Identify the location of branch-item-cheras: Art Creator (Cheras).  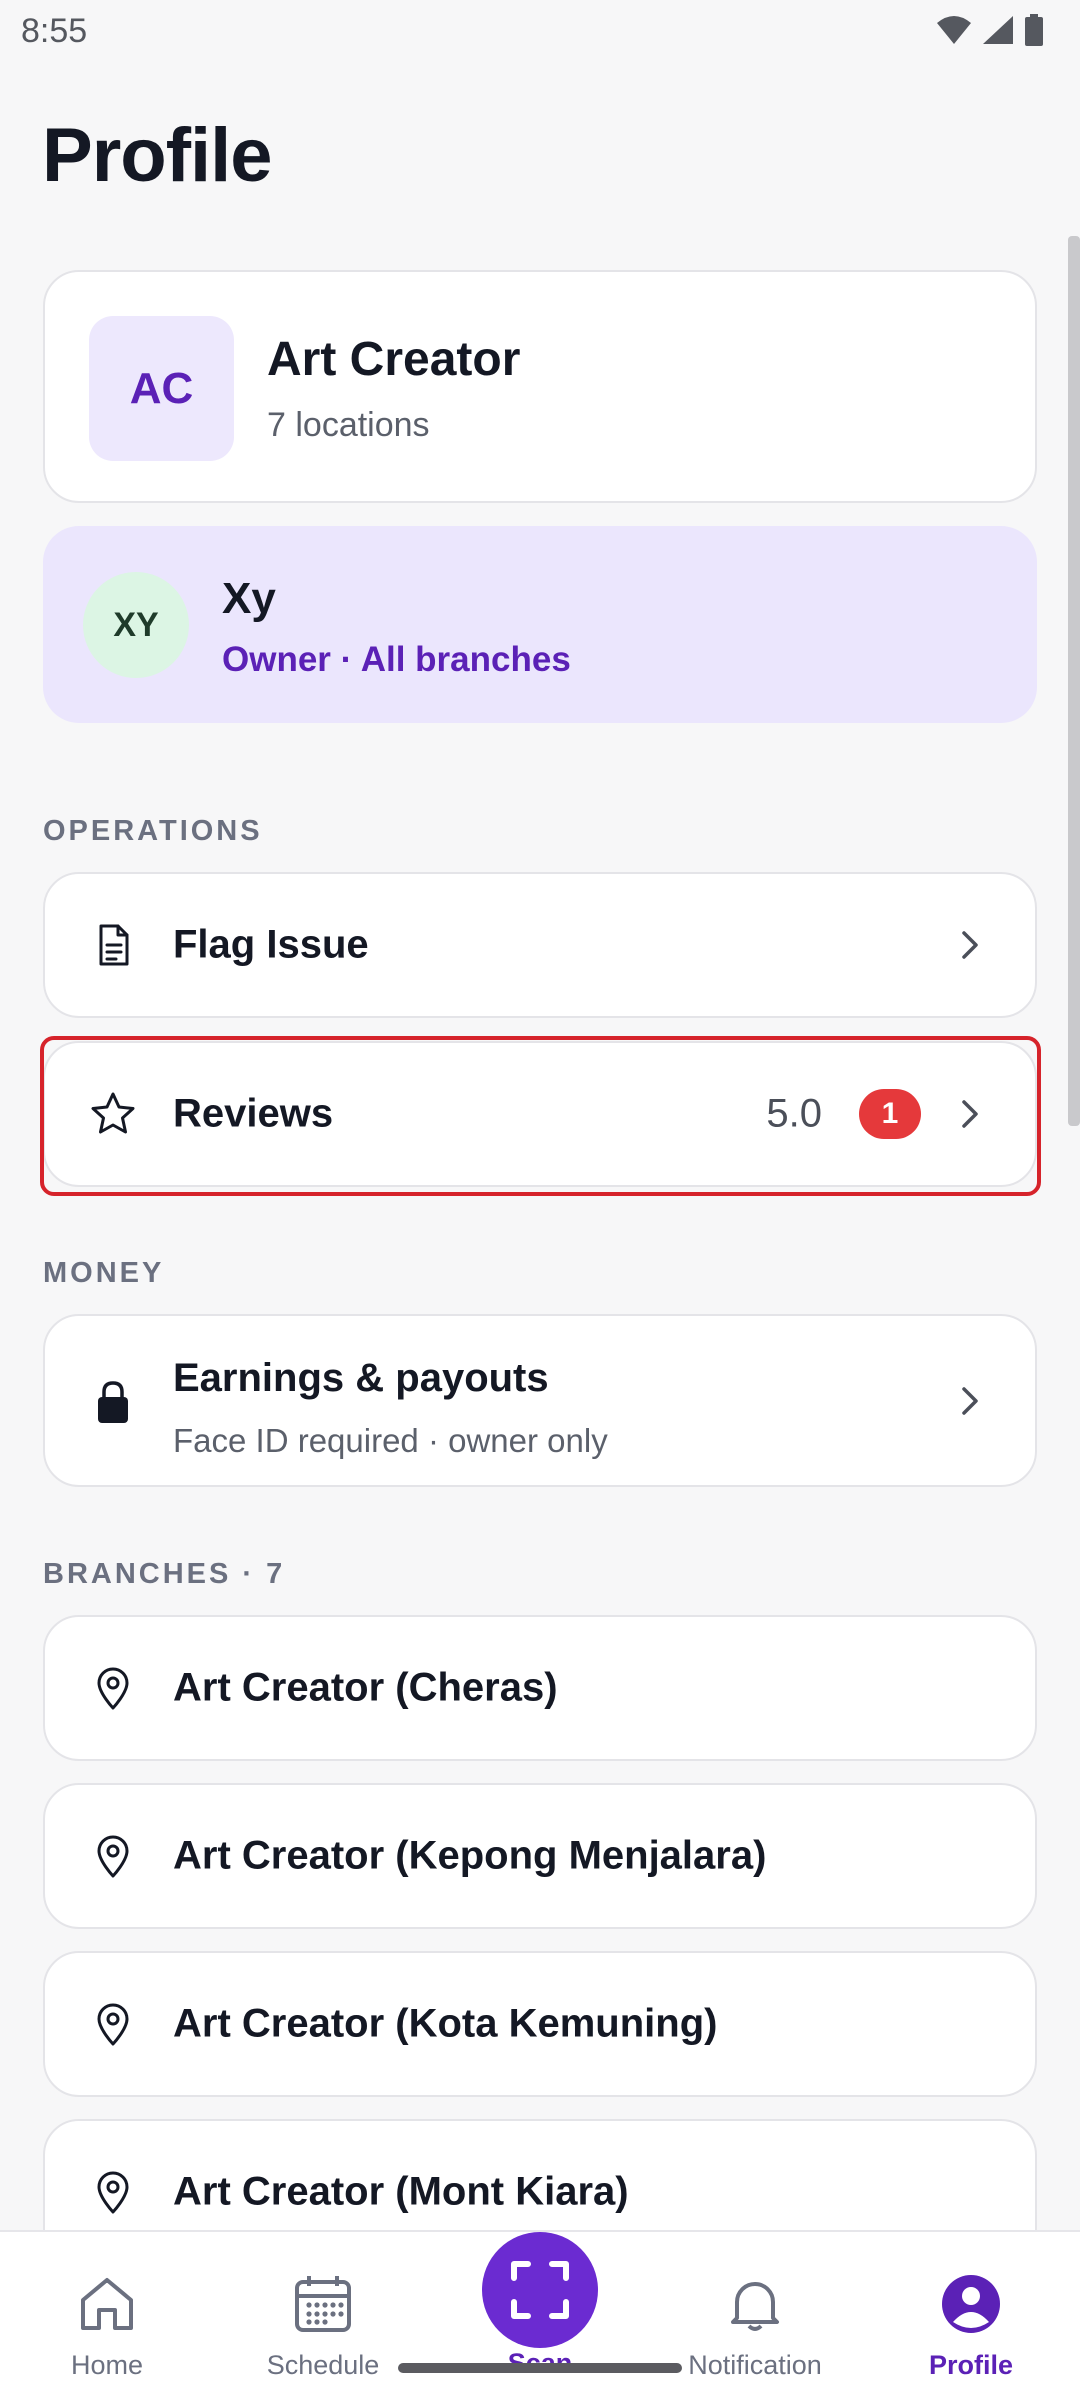
(540, 1688).